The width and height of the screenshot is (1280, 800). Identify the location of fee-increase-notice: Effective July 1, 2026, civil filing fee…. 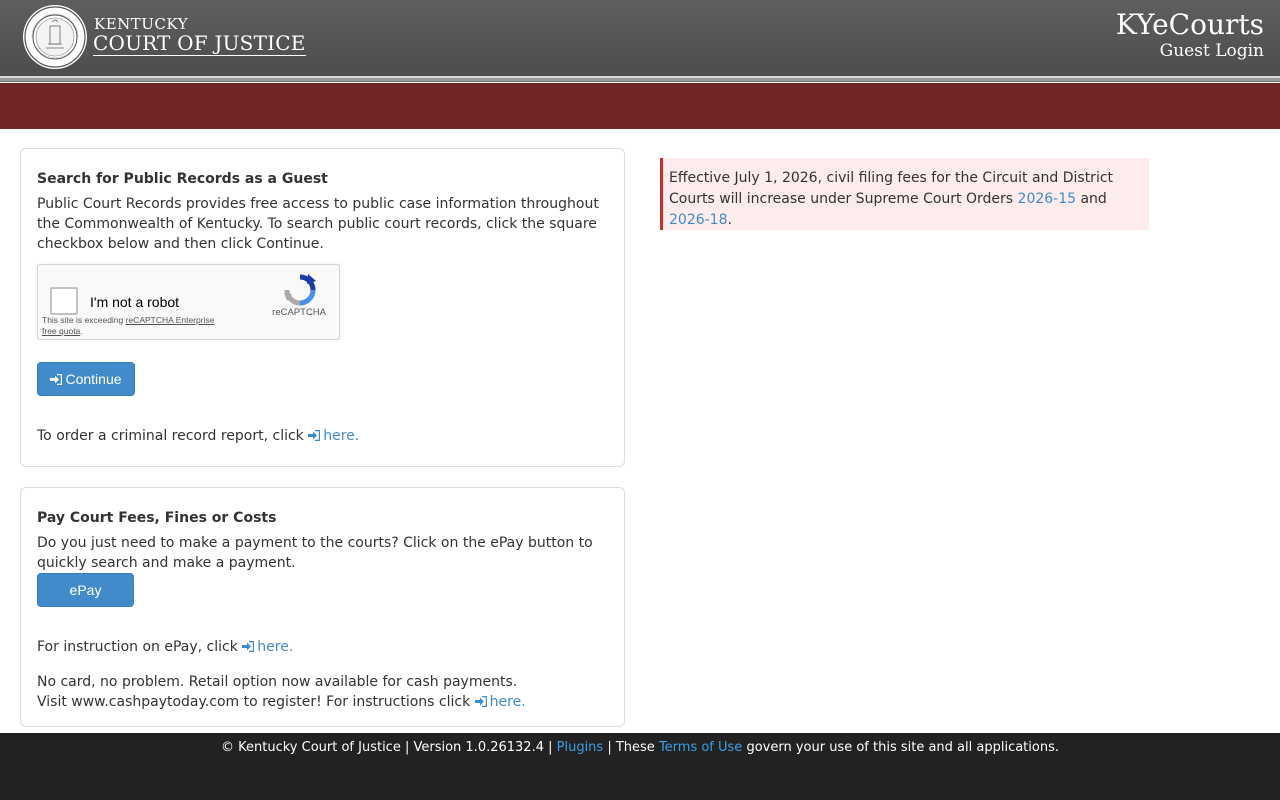
(904, 194).